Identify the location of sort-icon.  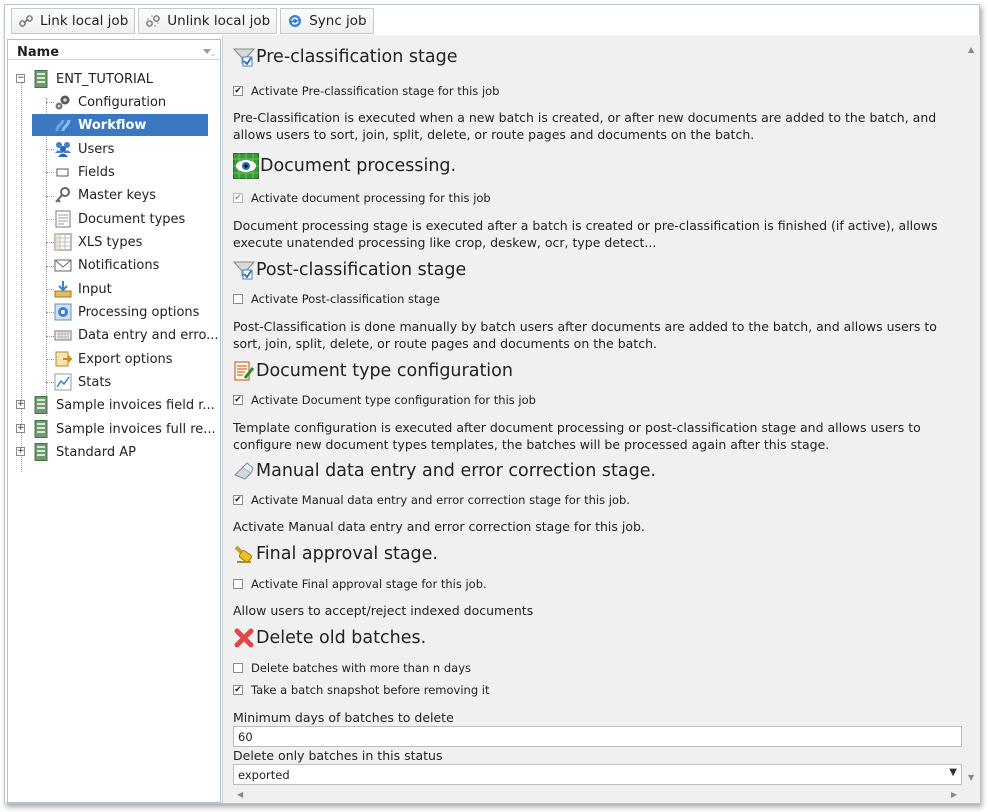
(209, 53).